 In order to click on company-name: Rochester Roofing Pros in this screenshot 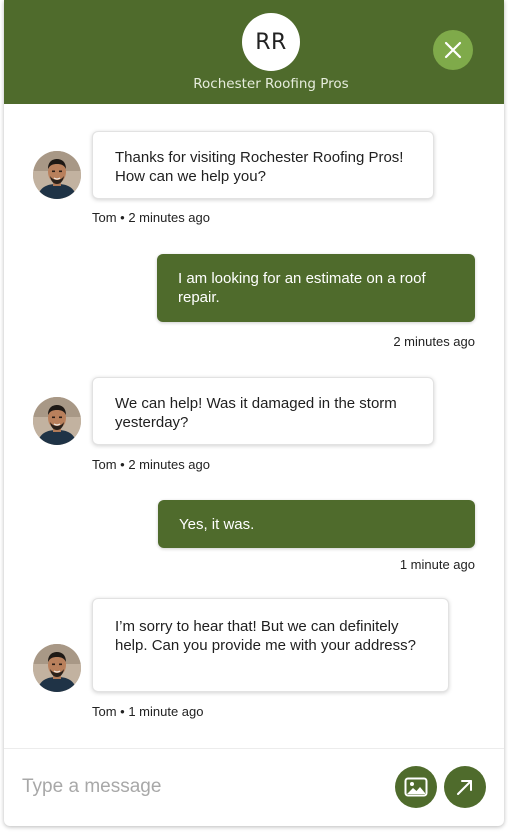, I will do `click(271, 84)`.